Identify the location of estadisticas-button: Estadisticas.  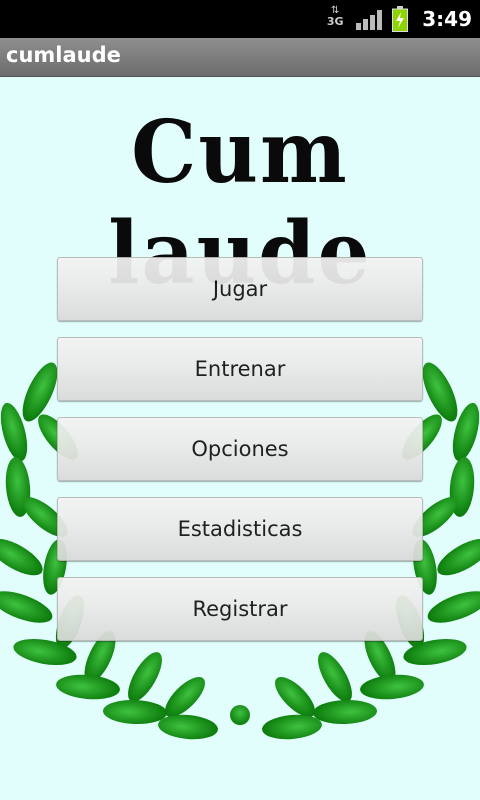
(240, 529).